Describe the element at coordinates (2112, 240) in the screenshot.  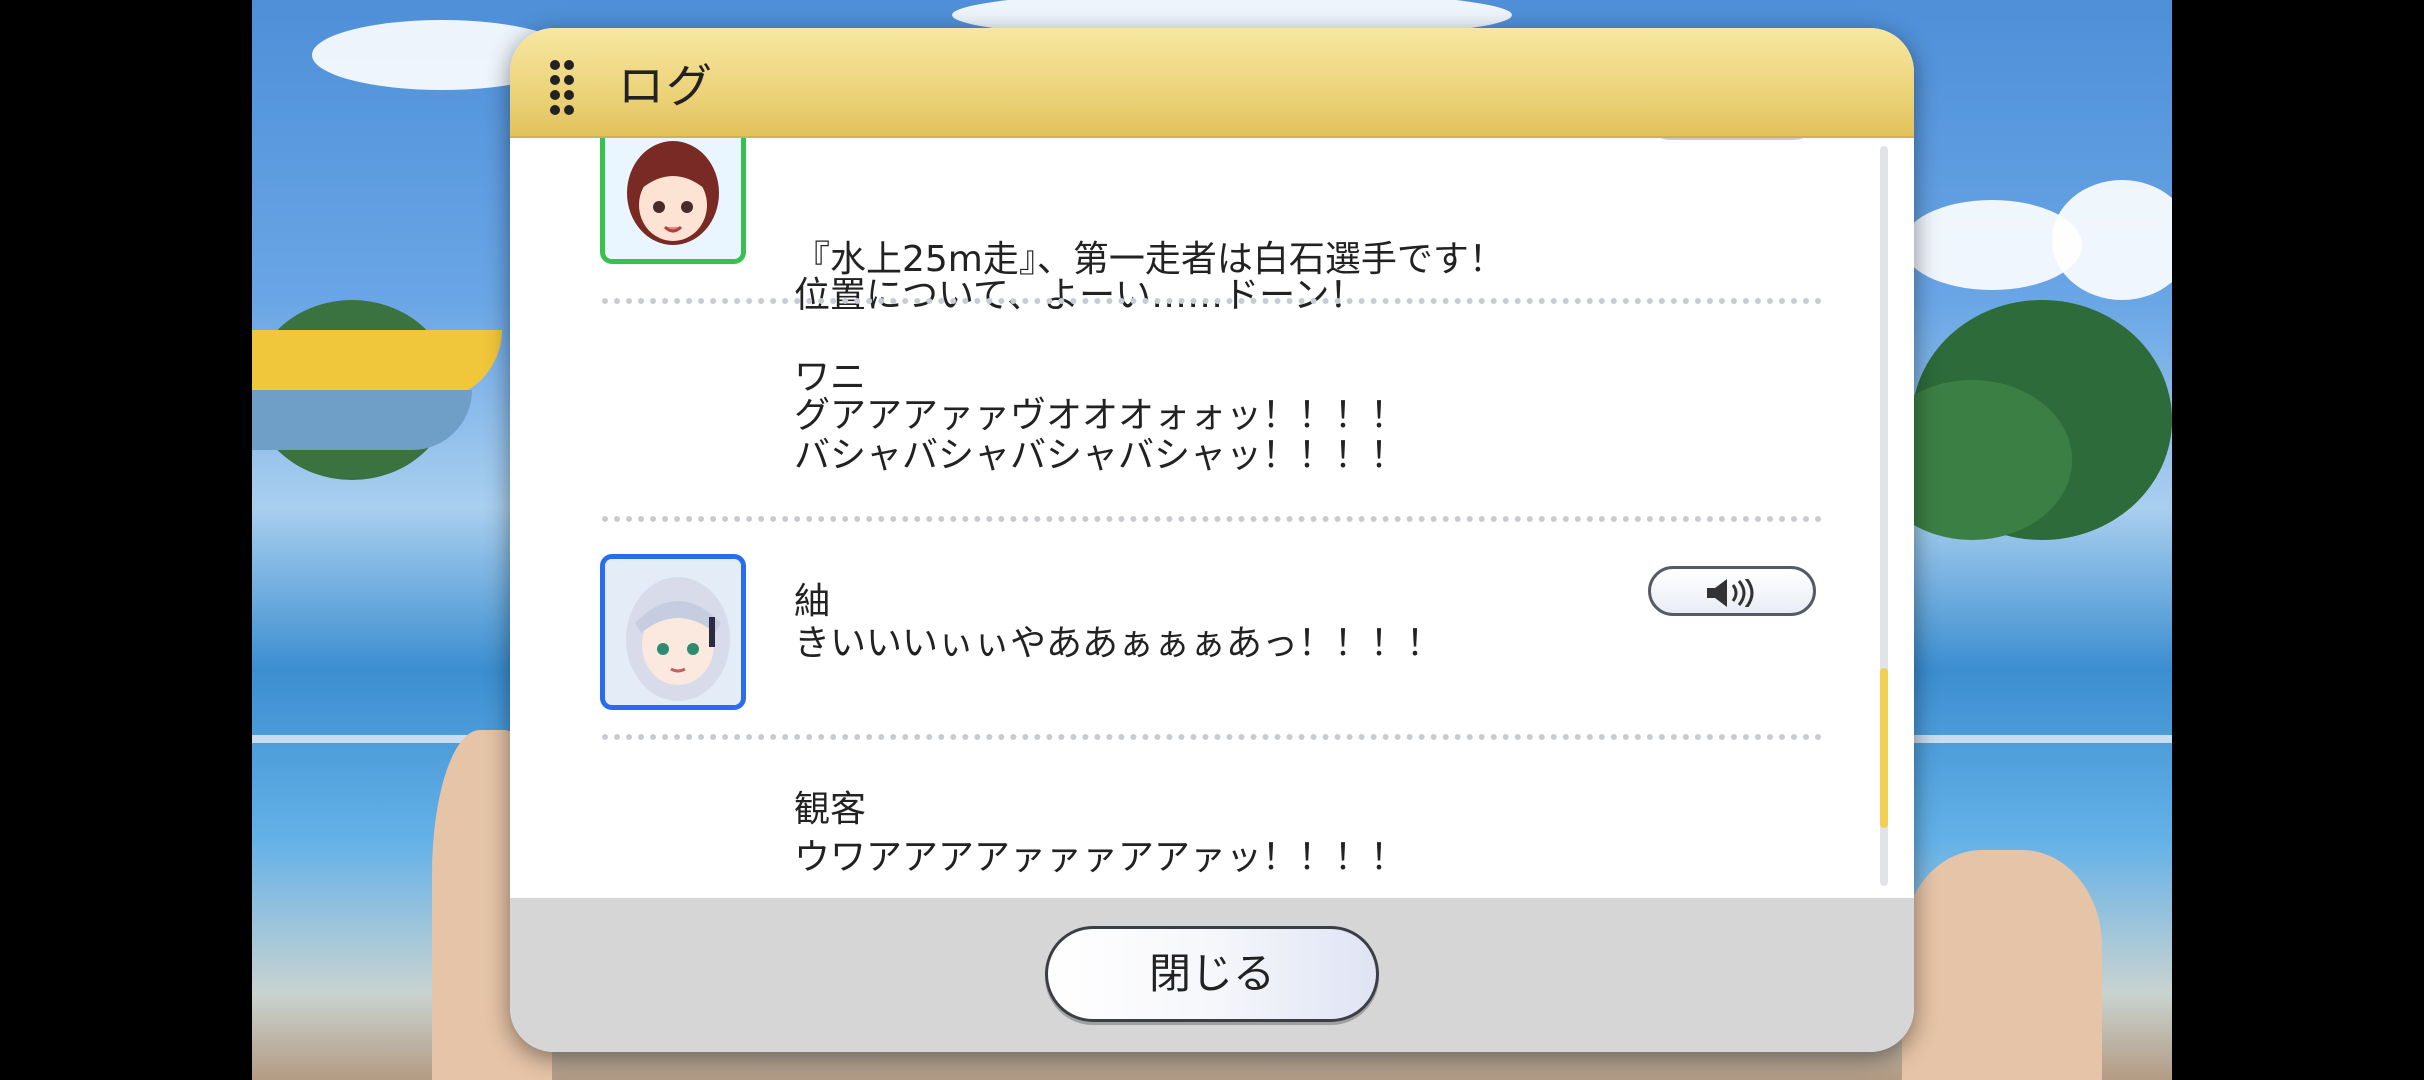
I see `cloud` at that location.